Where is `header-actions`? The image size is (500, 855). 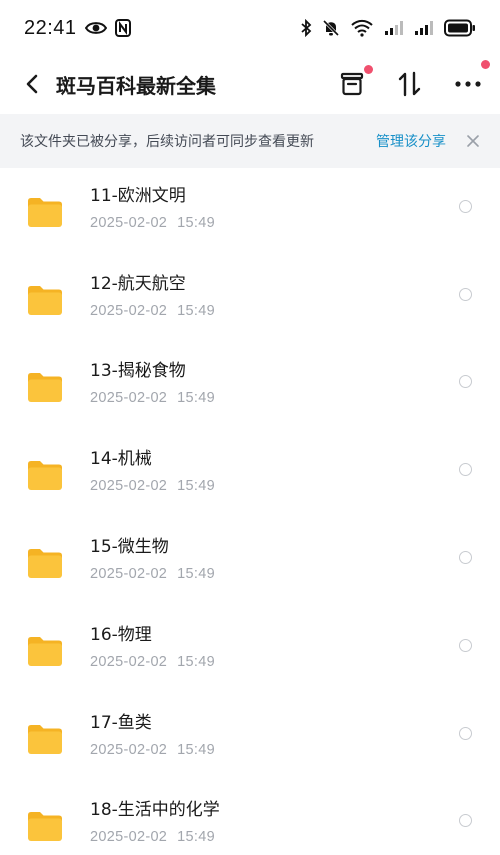 header-actions is located at coordinates (412, 81).